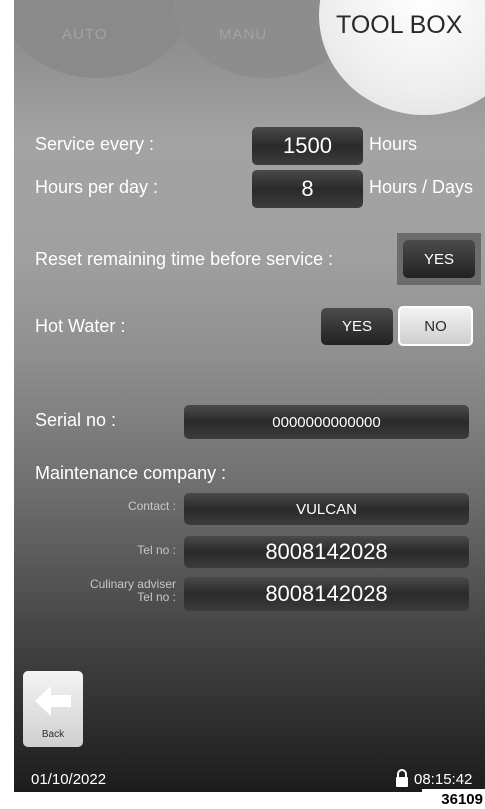 The width and height of the screenshot is (485, 809). Describe the element at coordinates (399, 25) in the screenshot. I see `tab-toolbox-label: TOOL BOX` at that location.